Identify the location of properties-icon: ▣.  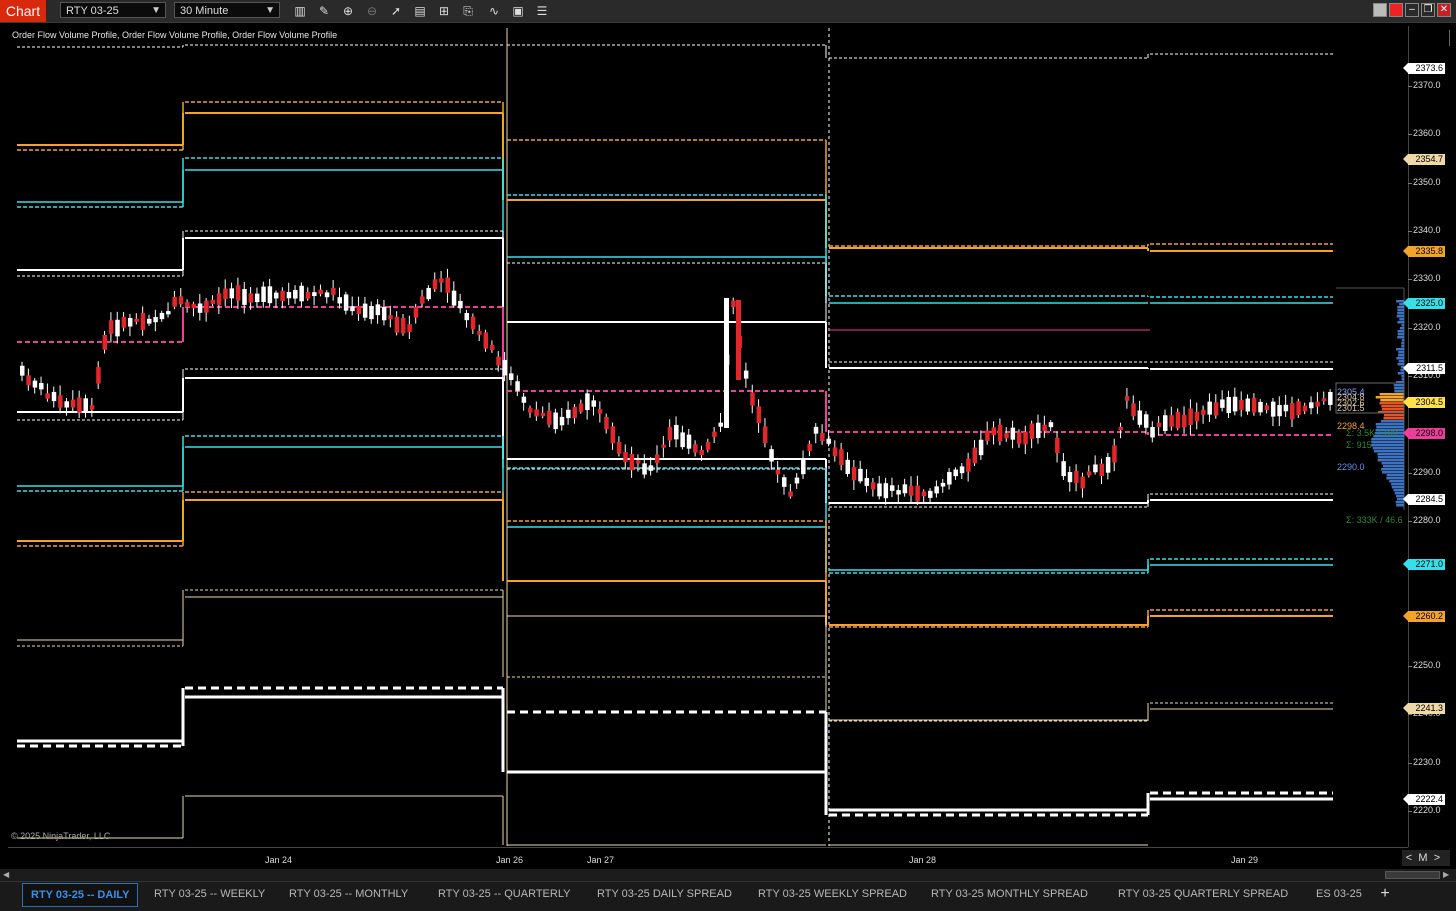
(518, 11).